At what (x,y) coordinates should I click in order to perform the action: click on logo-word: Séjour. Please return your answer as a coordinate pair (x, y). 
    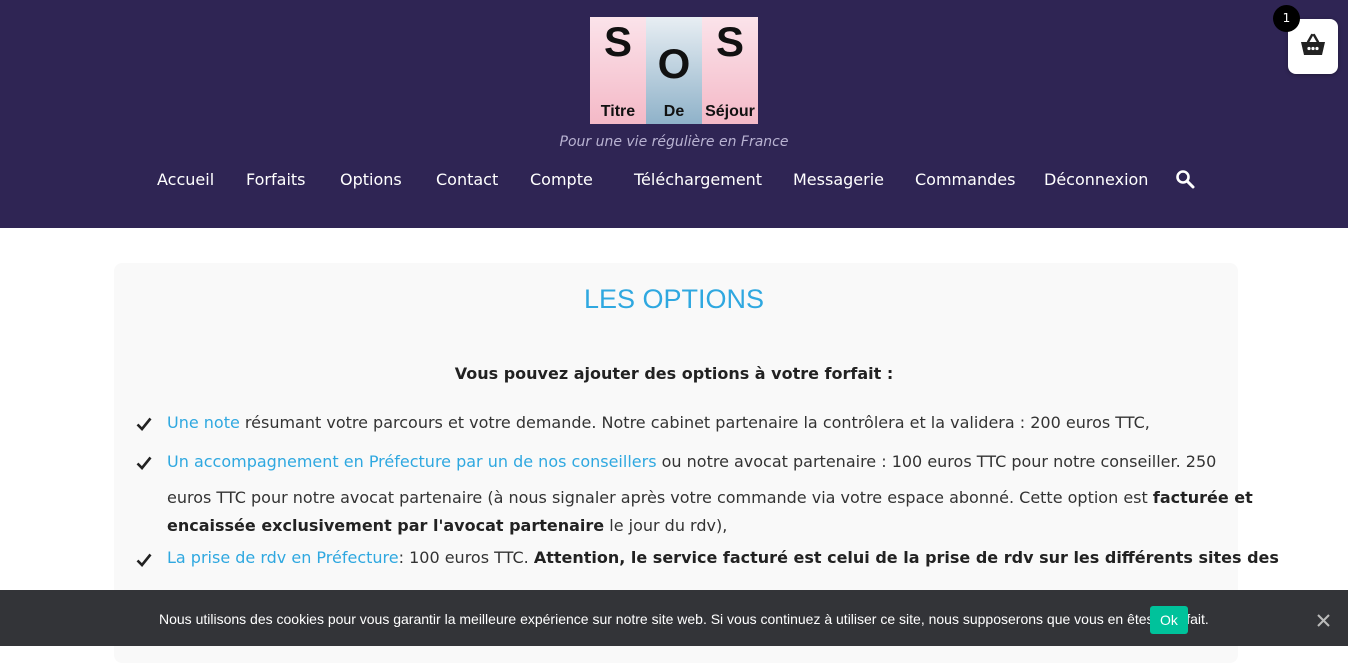
    Looking at the image, I should click on (730, 111).